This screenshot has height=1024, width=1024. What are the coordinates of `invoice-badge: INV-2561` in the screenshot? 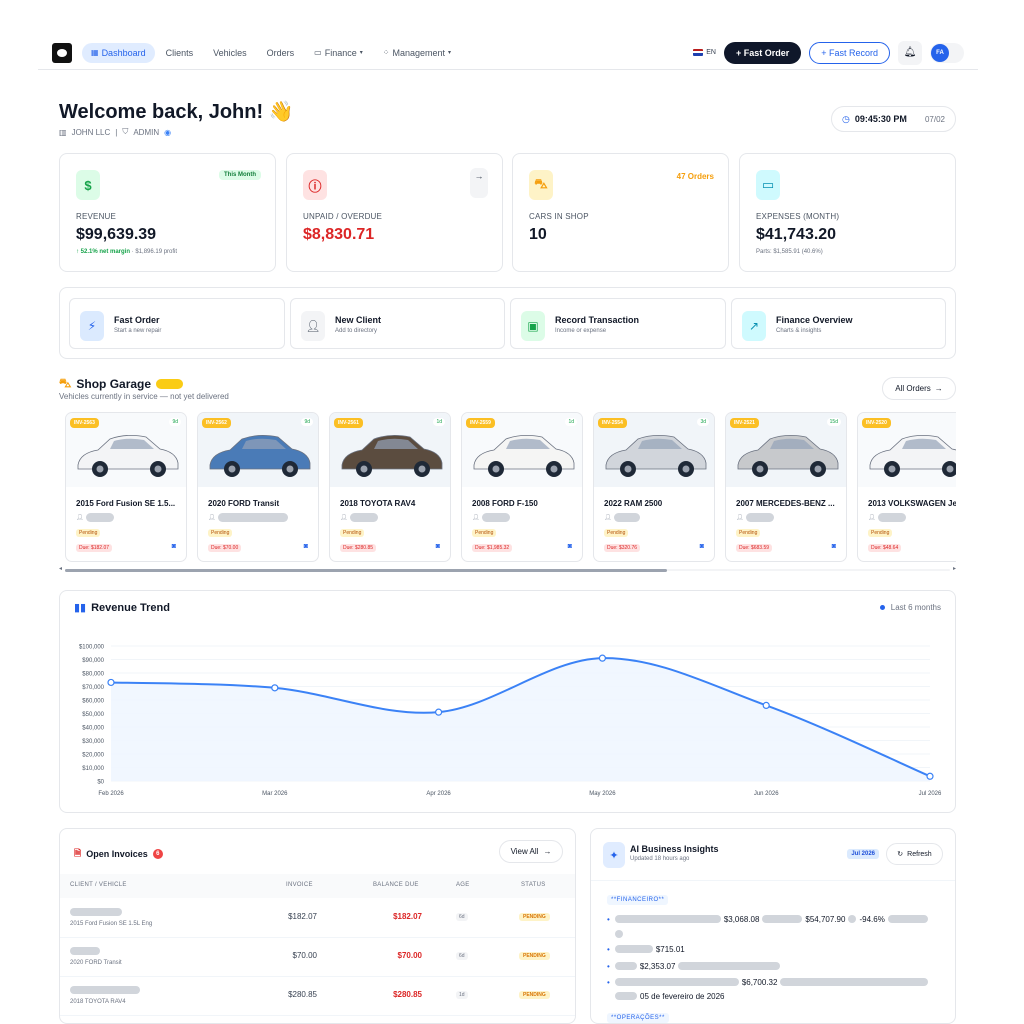 It's located at (348, 423).